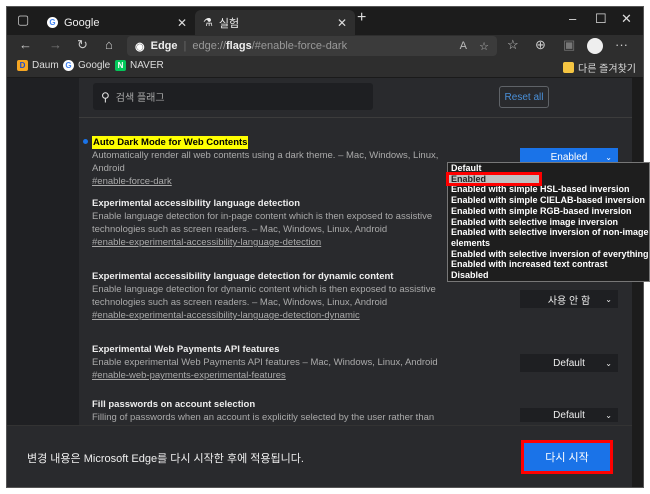  What do you see at coordinates (494, 179) in the screenshot?
I see `option-enabled: Enabled` at bounding box center [494, 179].